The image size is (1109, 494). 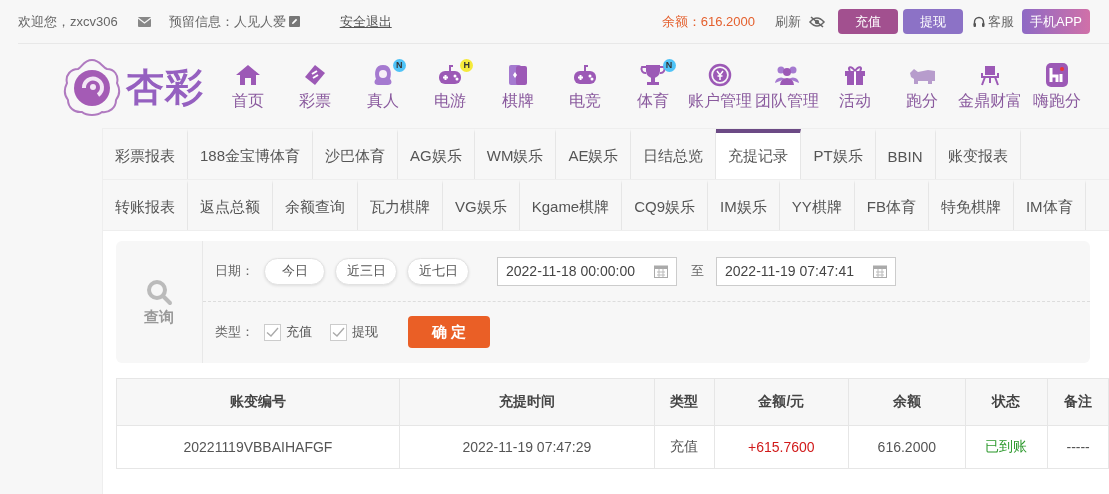 I want to click on nav-item: 彩票, so click(x=315, y=87).